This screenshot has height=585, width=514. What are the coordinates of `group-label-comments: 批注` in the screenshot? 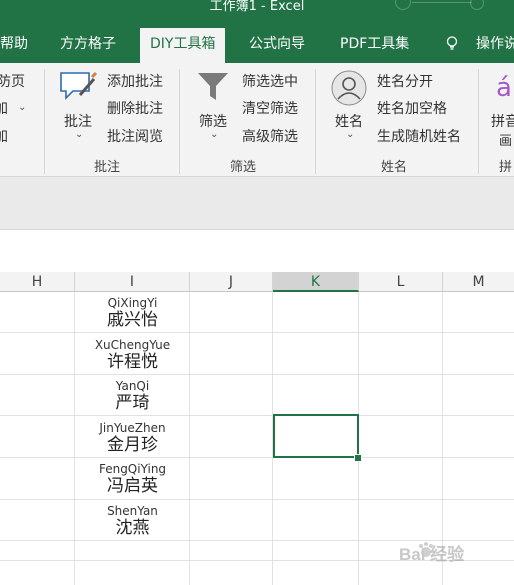 It's located at (107, 167).